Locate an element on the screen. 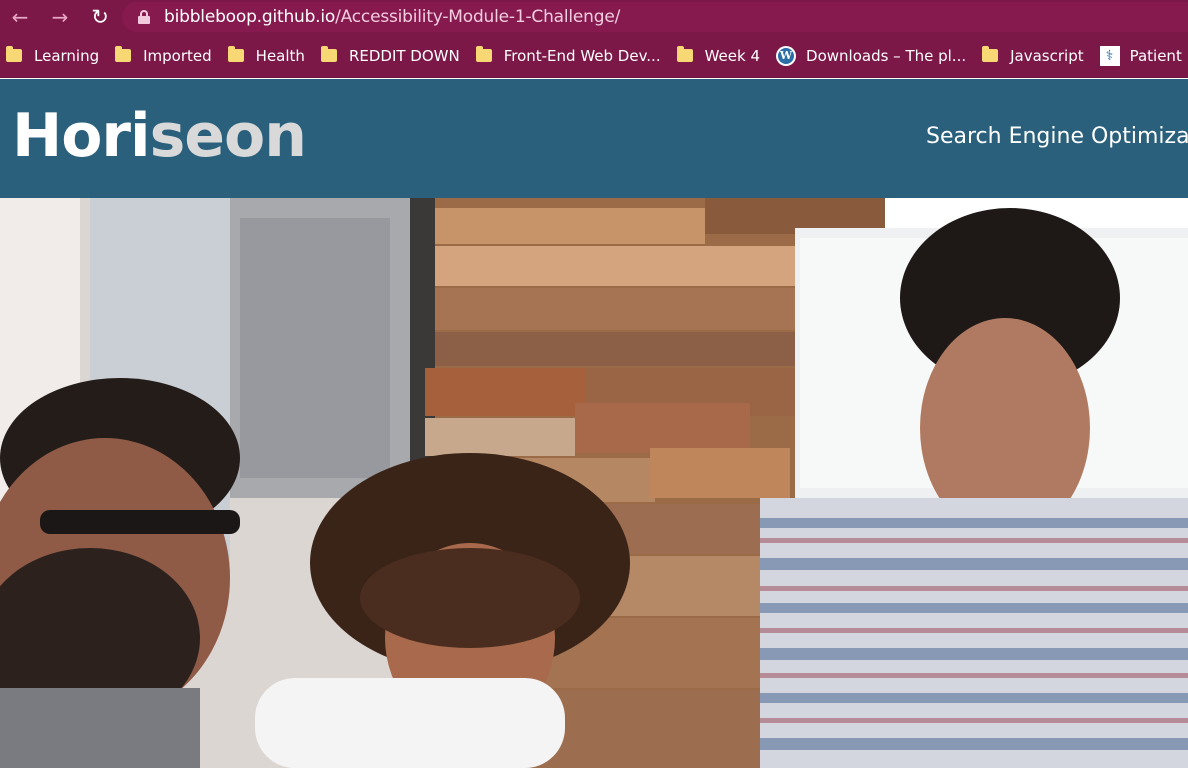 This screenshot has height=768, width=1188. bookmark-label: Patient Portal is located at coordinates (1158, 55).